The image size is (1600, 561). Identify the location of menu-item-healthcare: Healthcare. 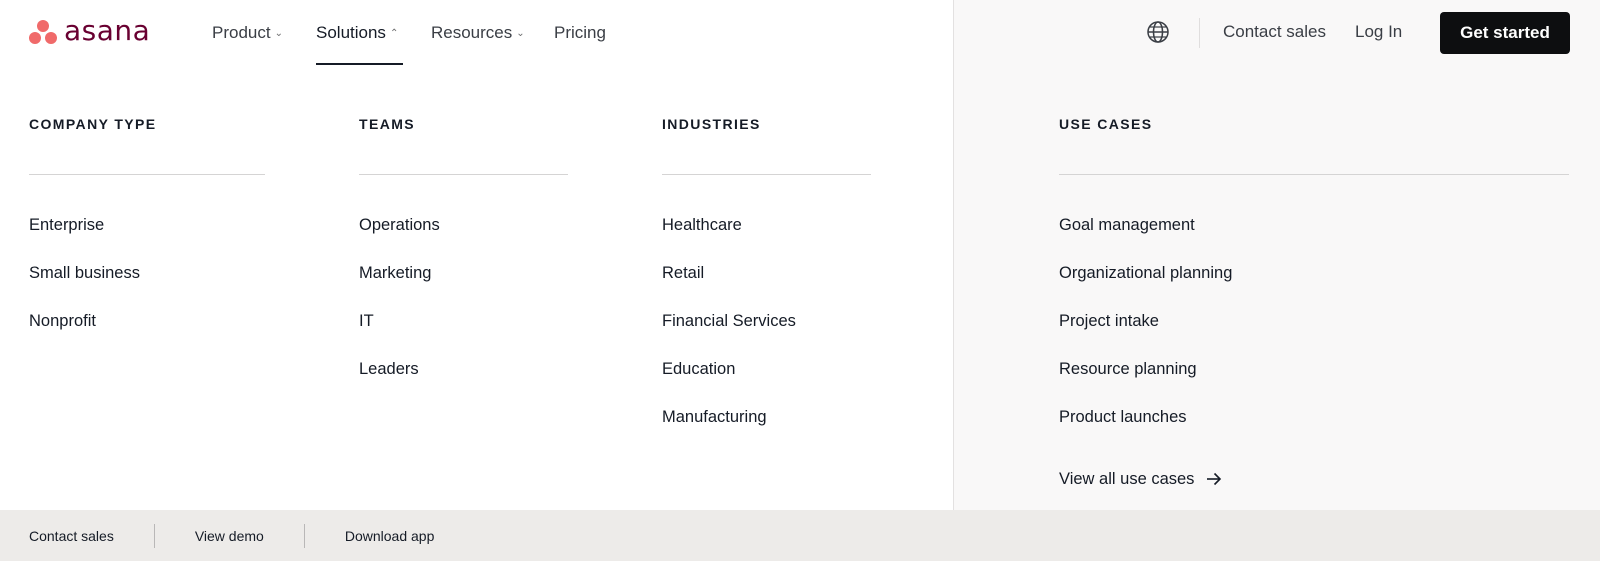
(766, 239).